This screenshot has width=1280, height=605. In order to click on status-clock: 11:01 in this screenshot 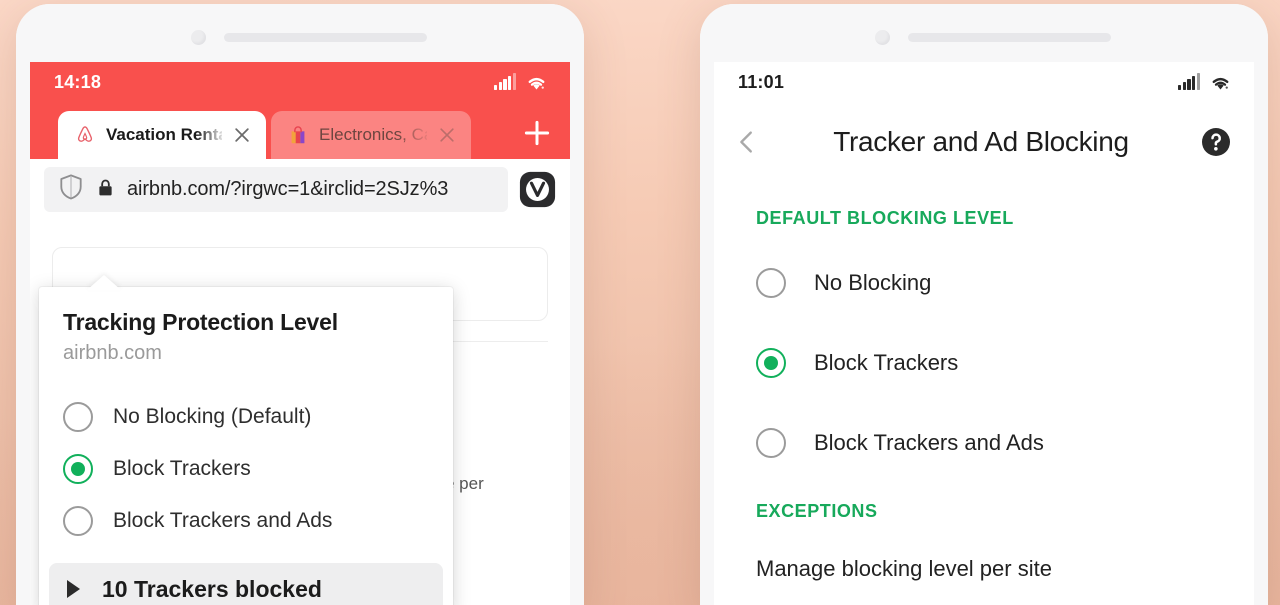, I will do `click(761, 81)`.